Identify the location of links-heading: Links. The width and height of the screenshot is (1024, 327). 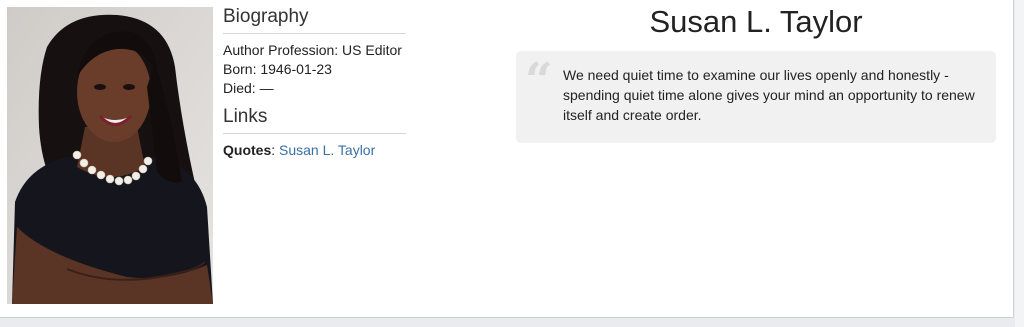
(314, 120).